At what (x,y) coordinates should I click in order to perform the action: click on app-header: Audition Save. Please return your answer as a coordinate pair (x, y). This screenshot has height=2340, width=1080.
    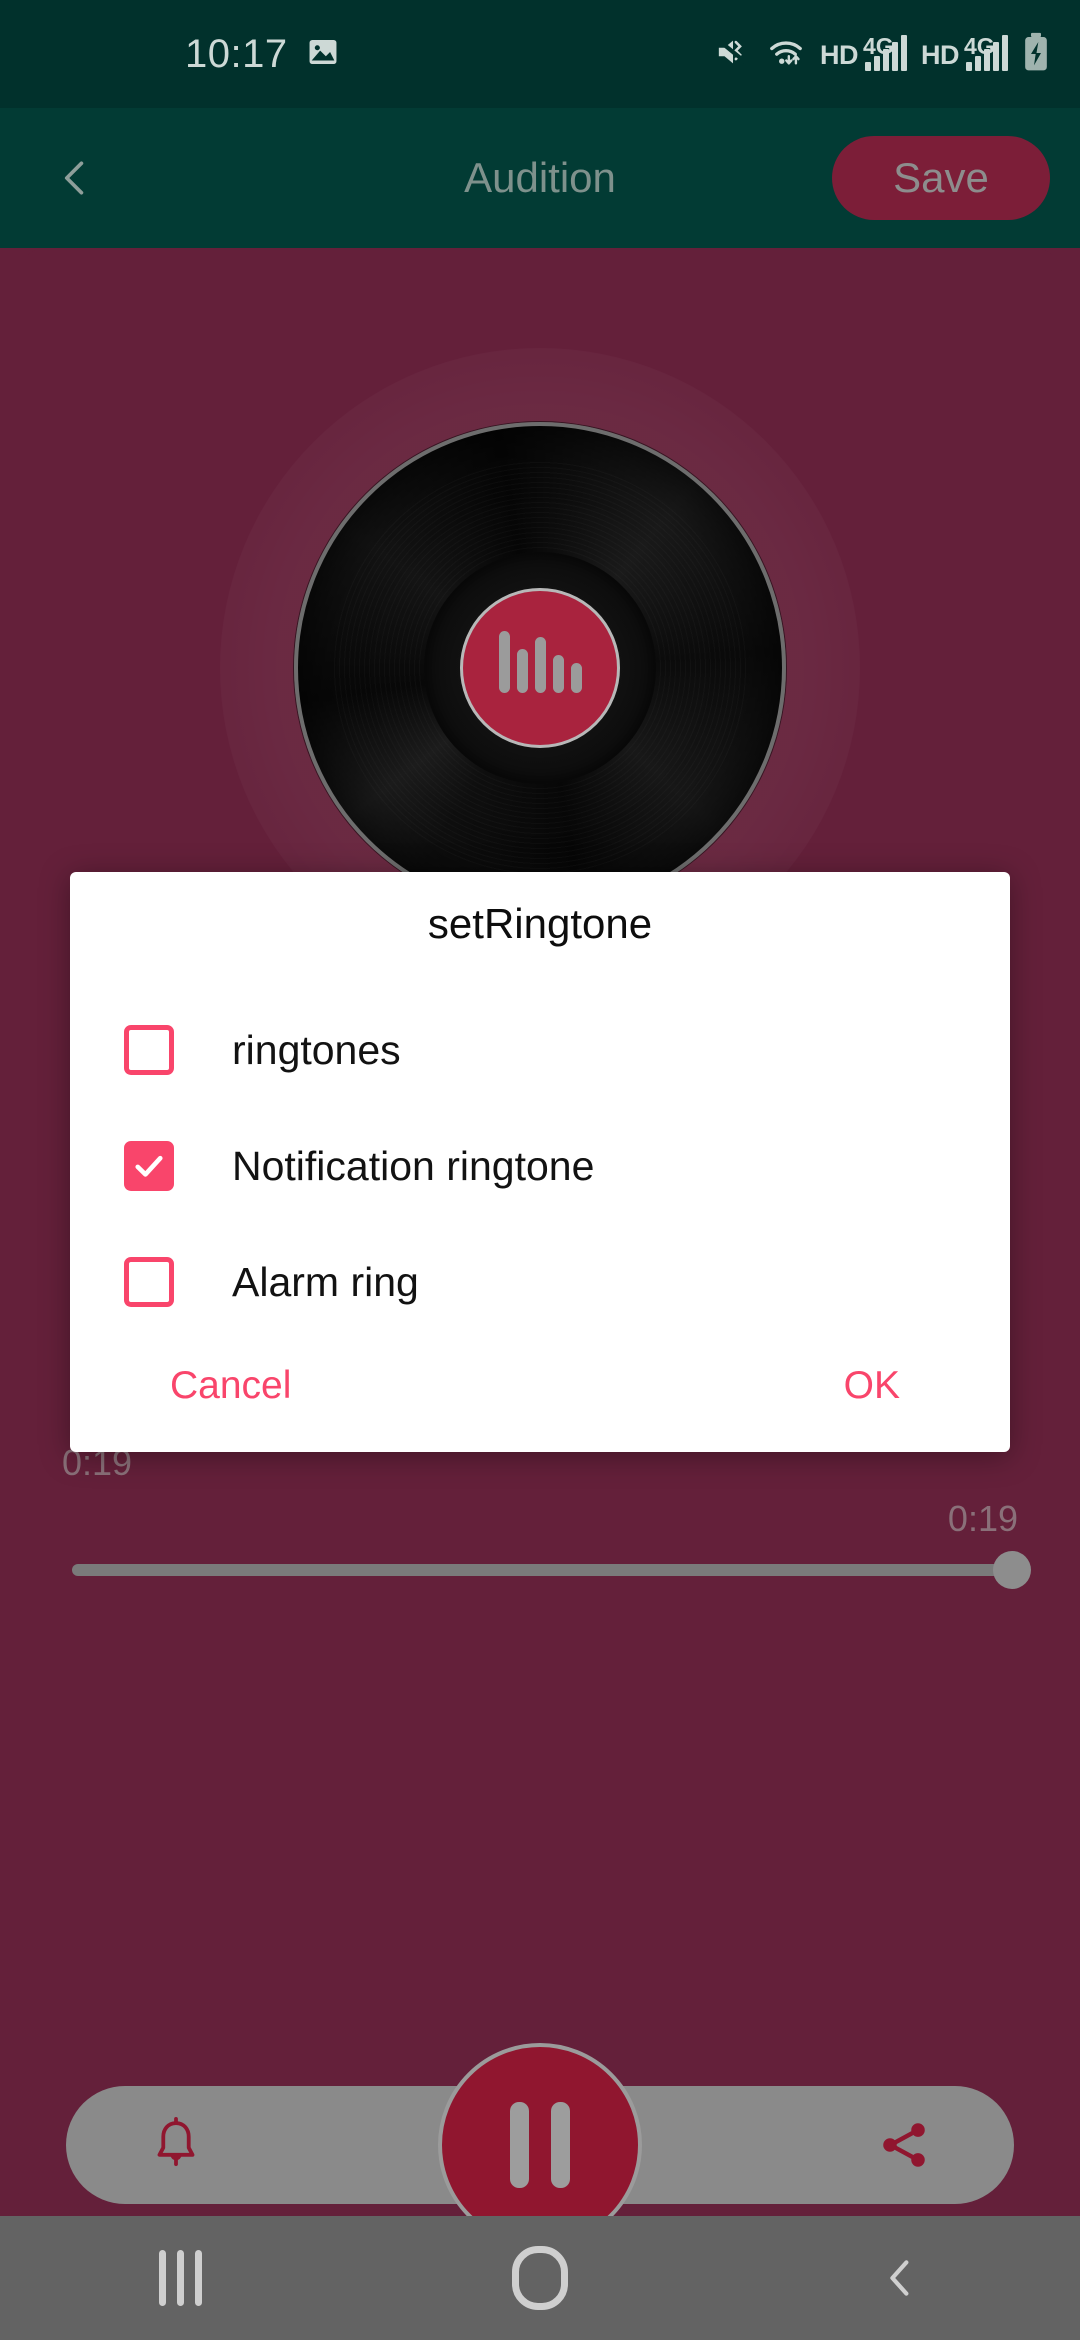
    Looking at the image, I should click on (540, 178).